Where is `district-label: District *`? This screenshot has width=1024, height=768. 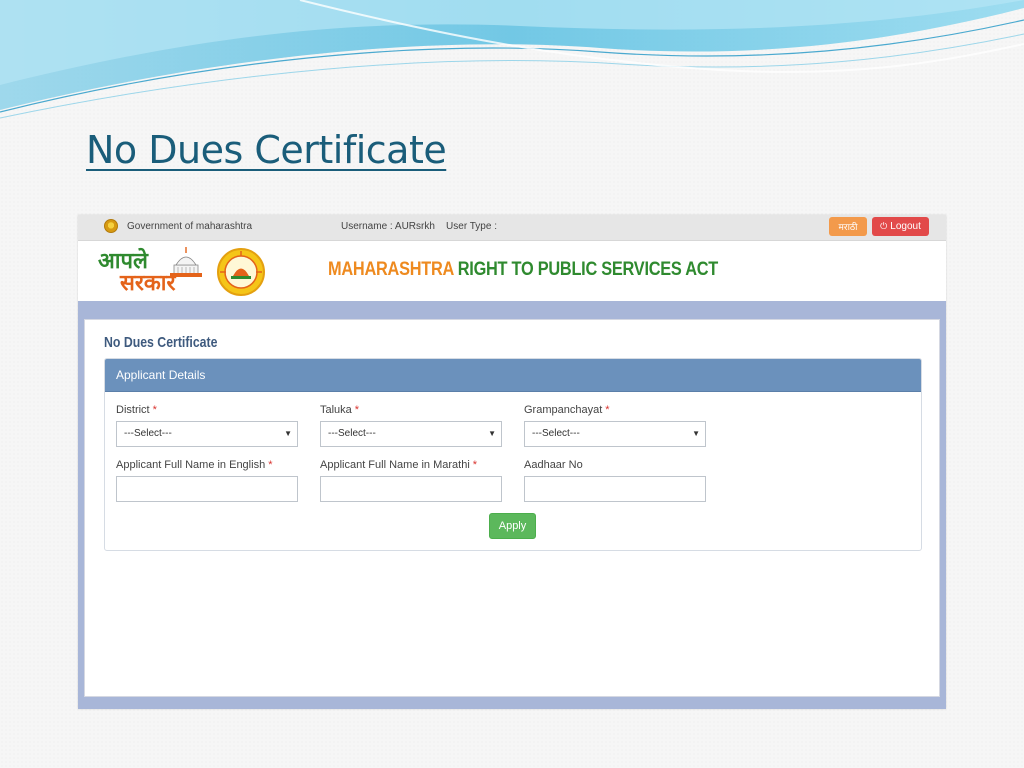 district-label: District * is located at coordinates (136, 410).